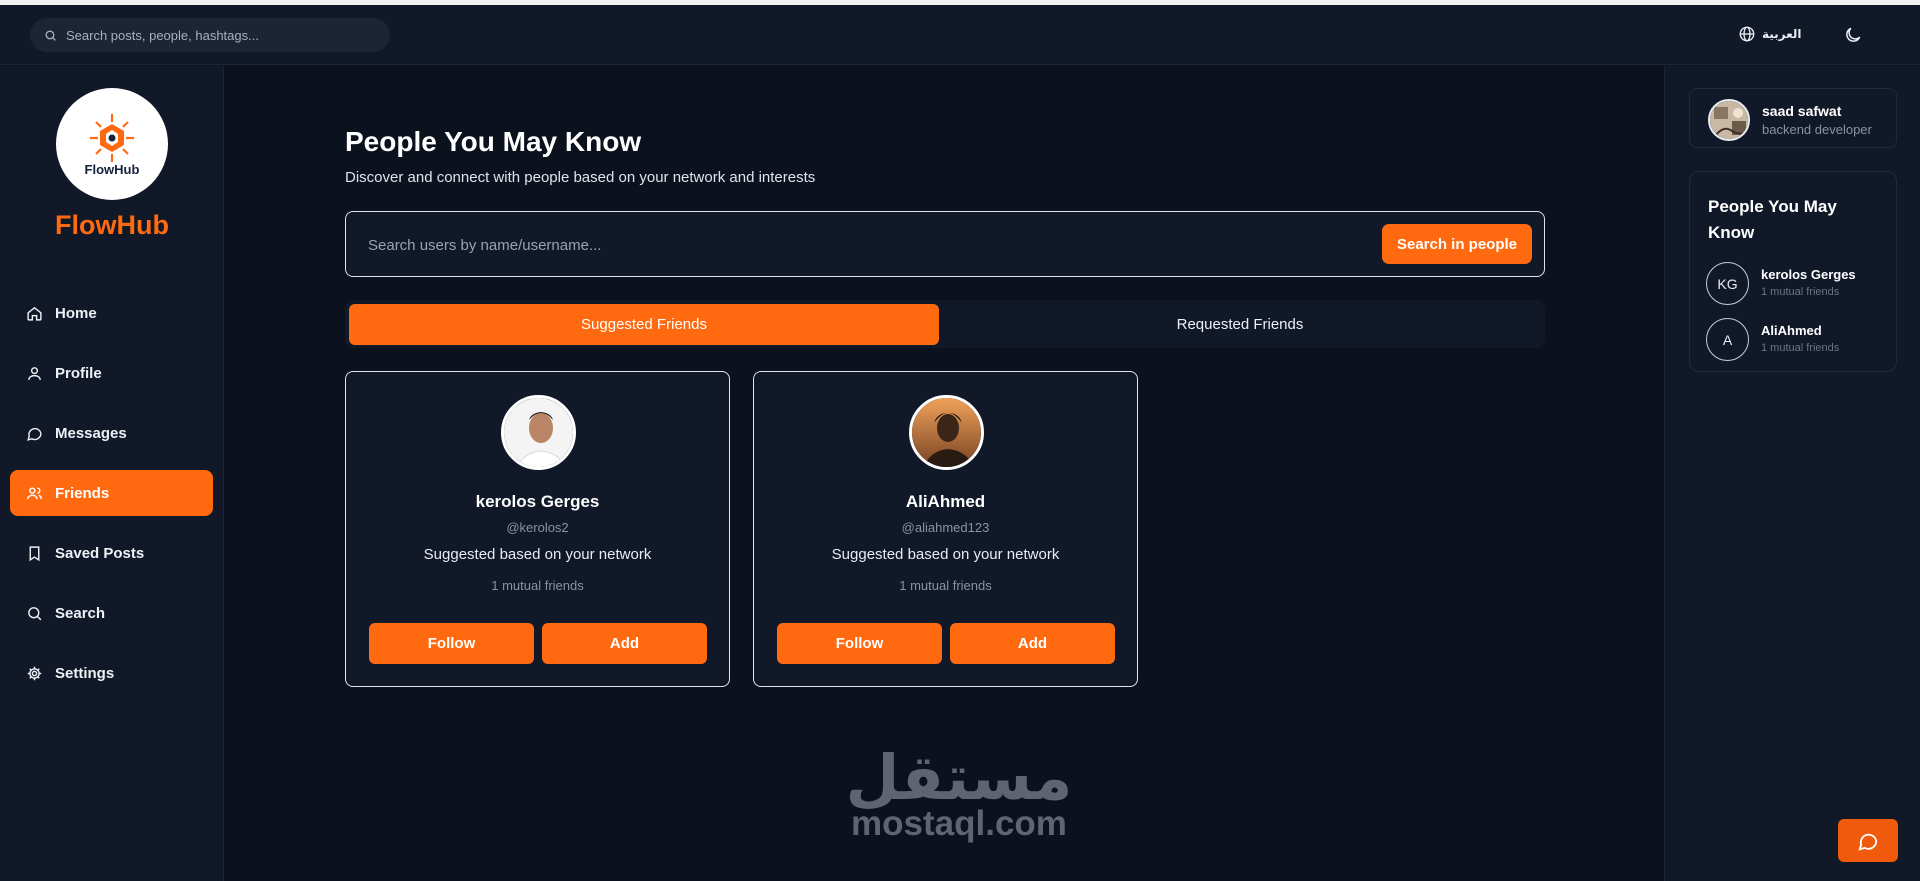  I want to click on watermark-arabic: مستقل, so click(959, 778).